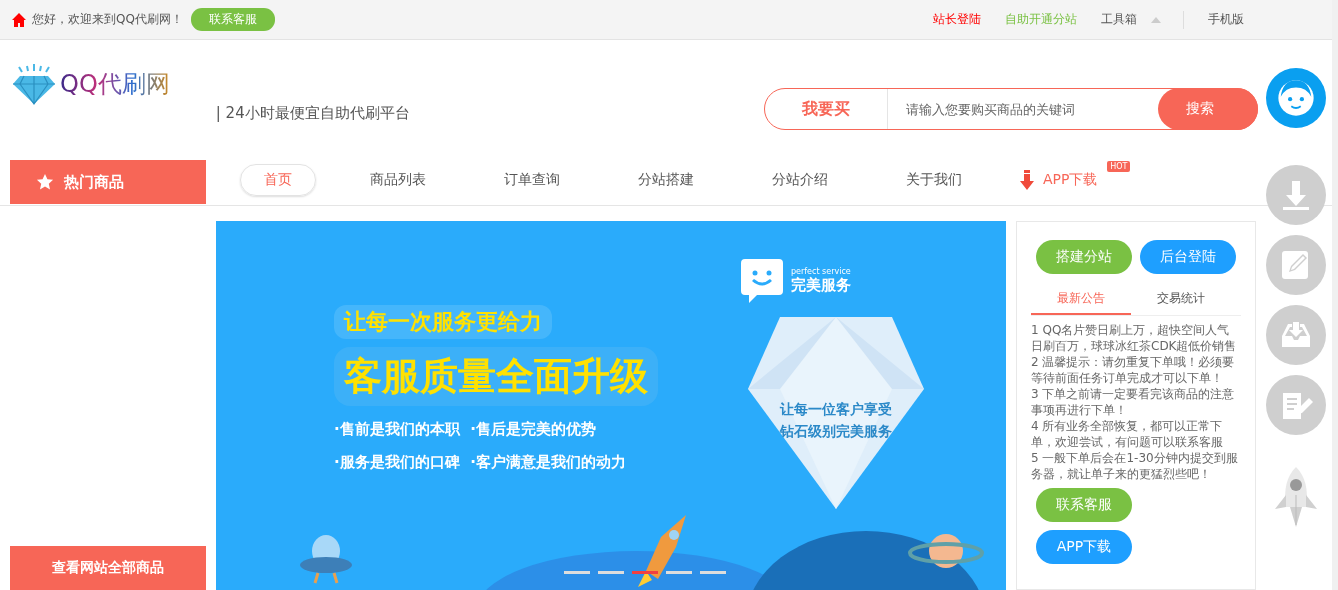  I want to click on headset-person-icon, so click(1296, 98).